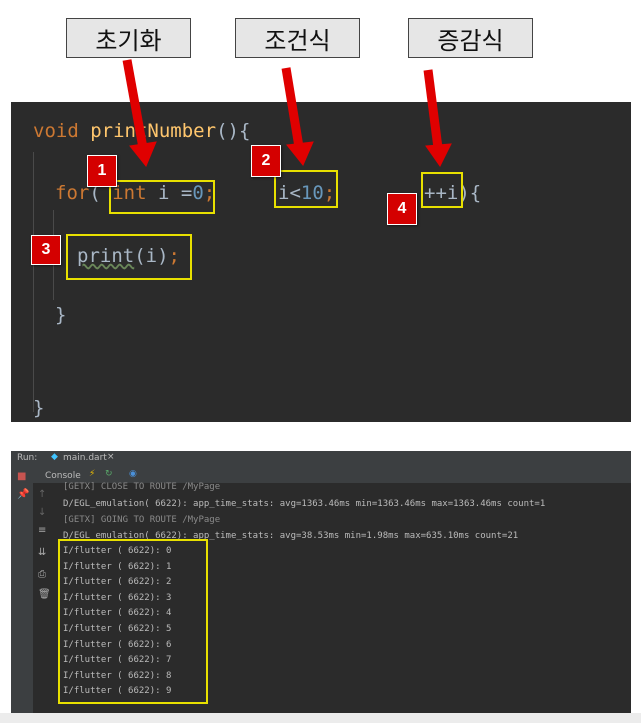  I want to click on down-icon: ↓, so click(42, 512).